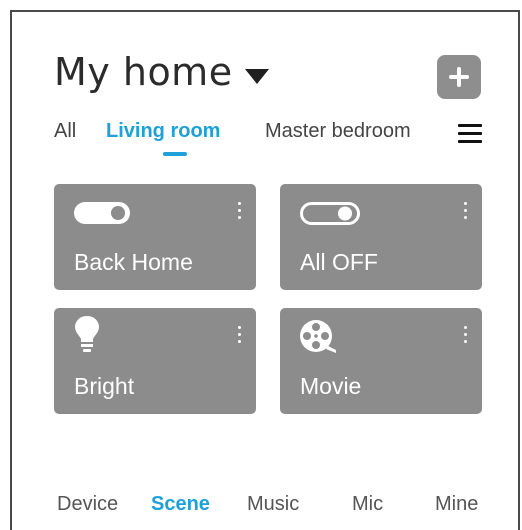 This screenshot has width=522, height=530. What do you see at coordinates (87, 504) in the screenshot?
I see `nav-device: Device` at bounding box center [87, 504].